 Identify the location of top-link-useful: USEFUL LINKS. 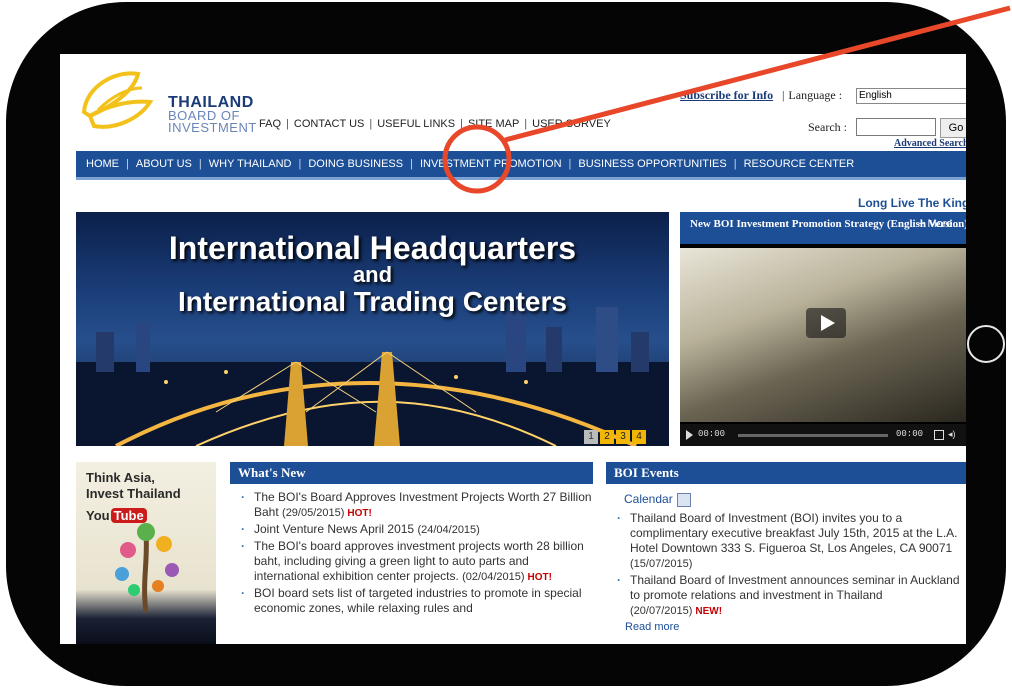
(416, 124).